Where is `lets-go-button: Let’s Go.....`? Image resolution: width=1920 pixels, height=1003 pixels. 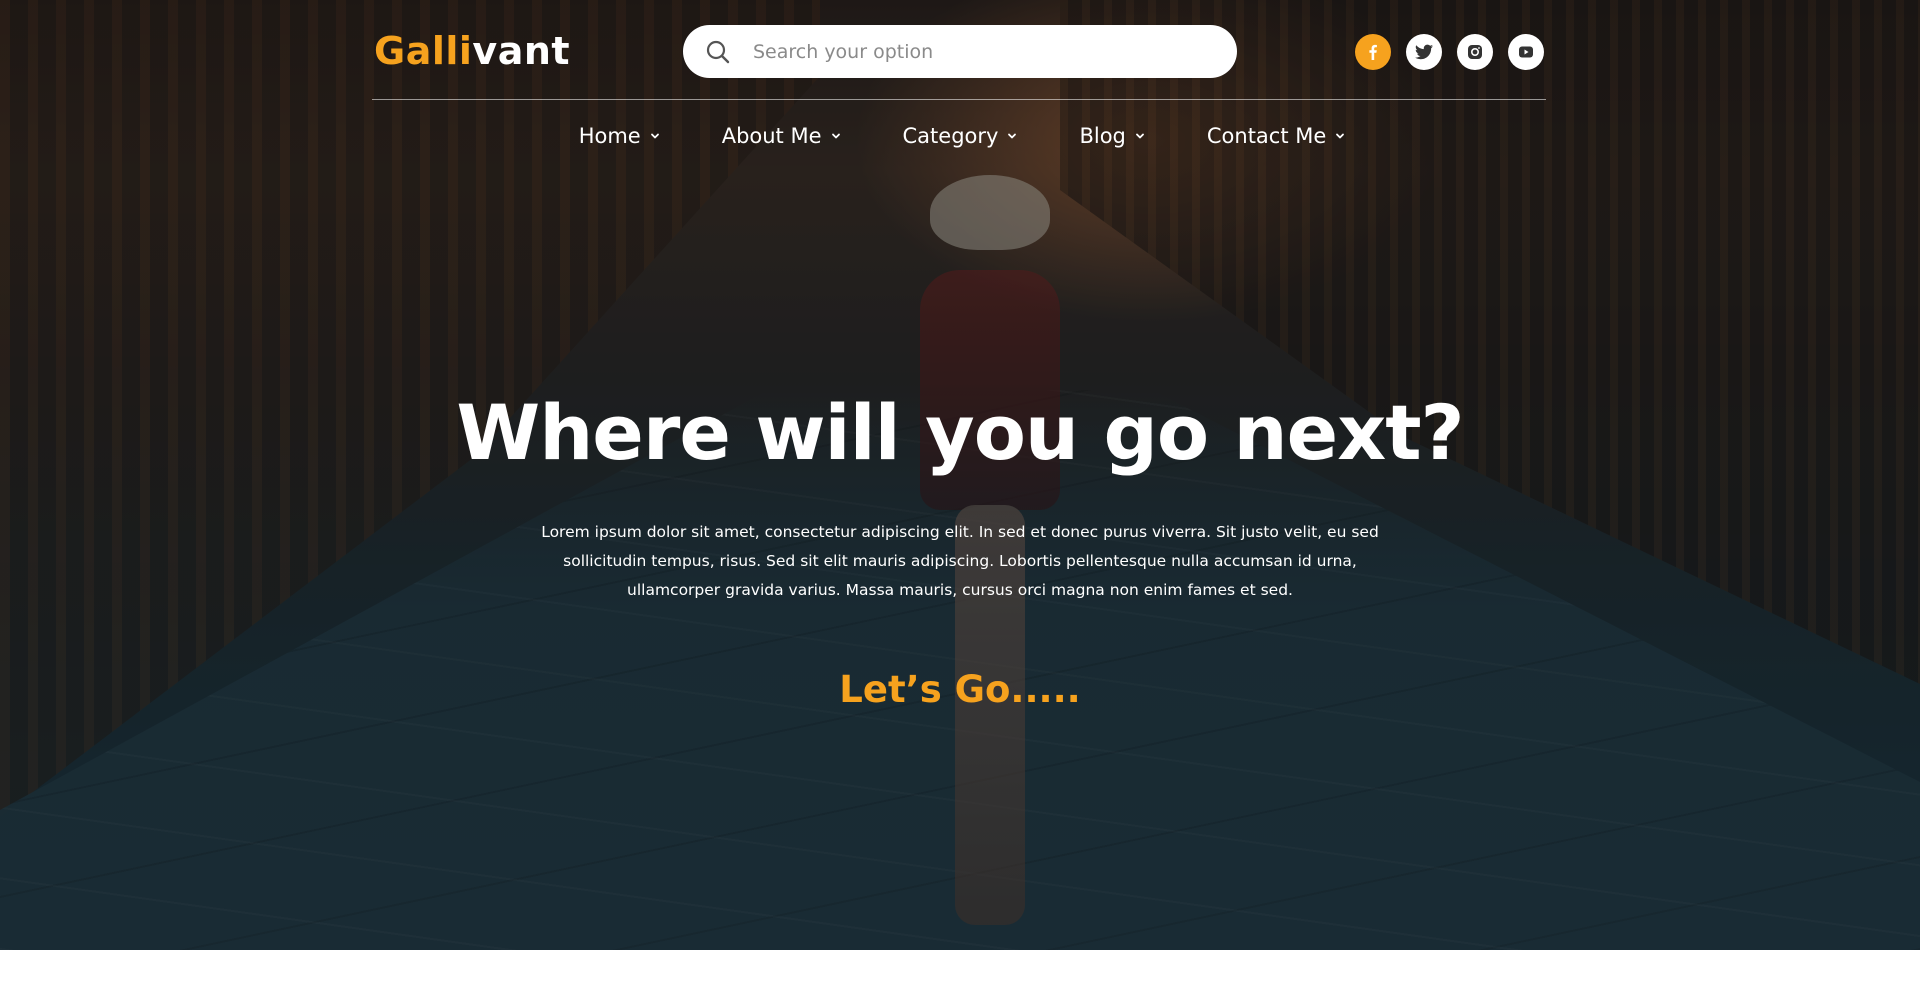 lets-go-button: Let’s Go..... is located at coordinates (960, 690).